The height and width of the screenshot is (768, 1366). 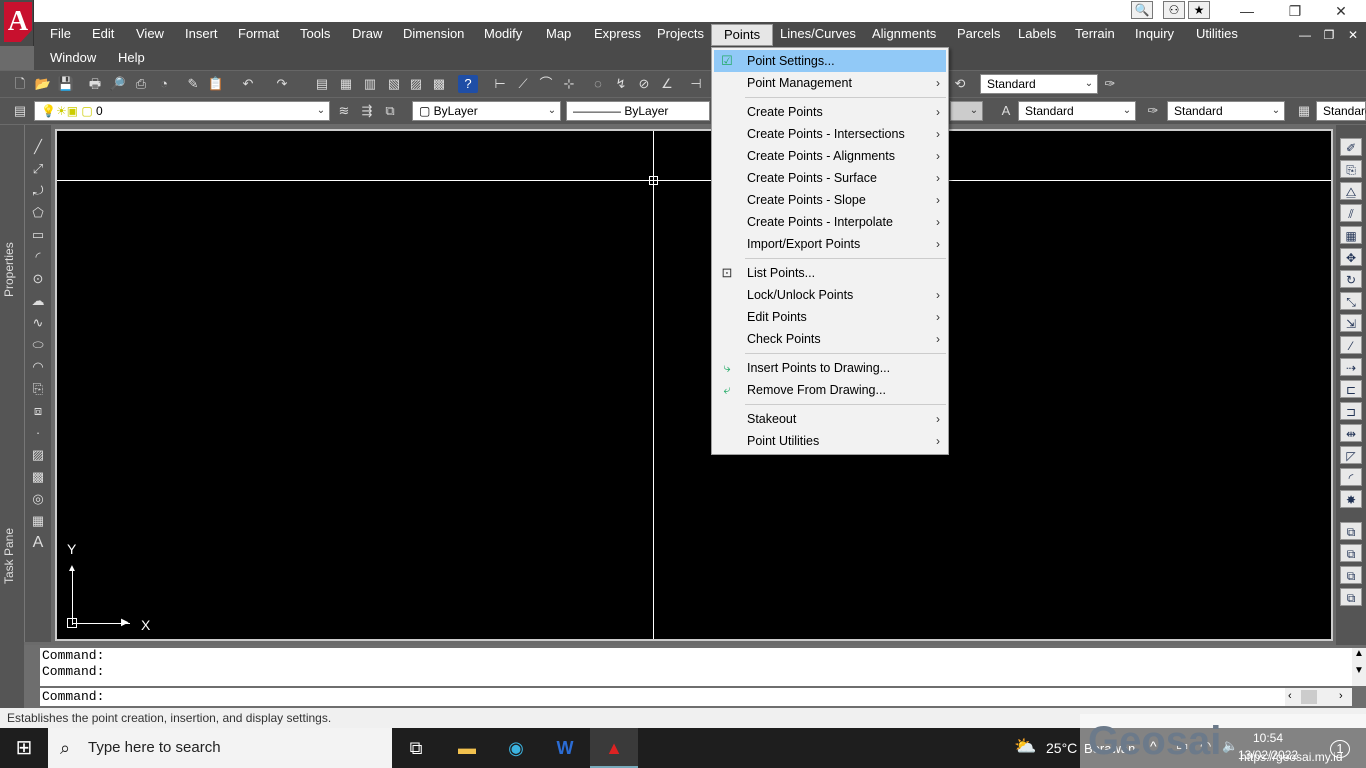 What do you see at coordinates (467, 748) in the screenshot?
I see `file-explorer-icon: ▬` at bounding box center [467, 748].